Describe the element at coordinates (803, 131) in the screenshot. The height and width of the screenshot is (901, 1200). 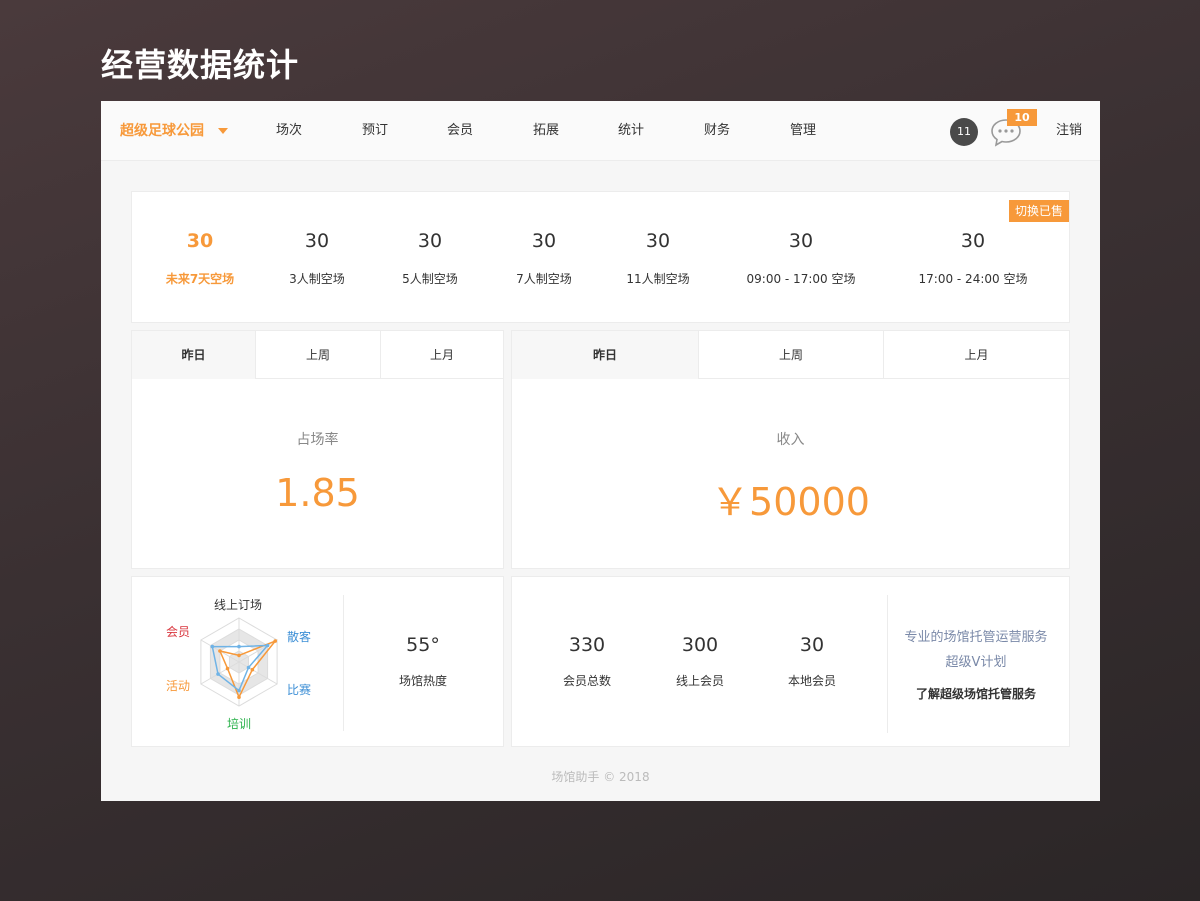
I see `nav-item-manage: 管理` at that location.